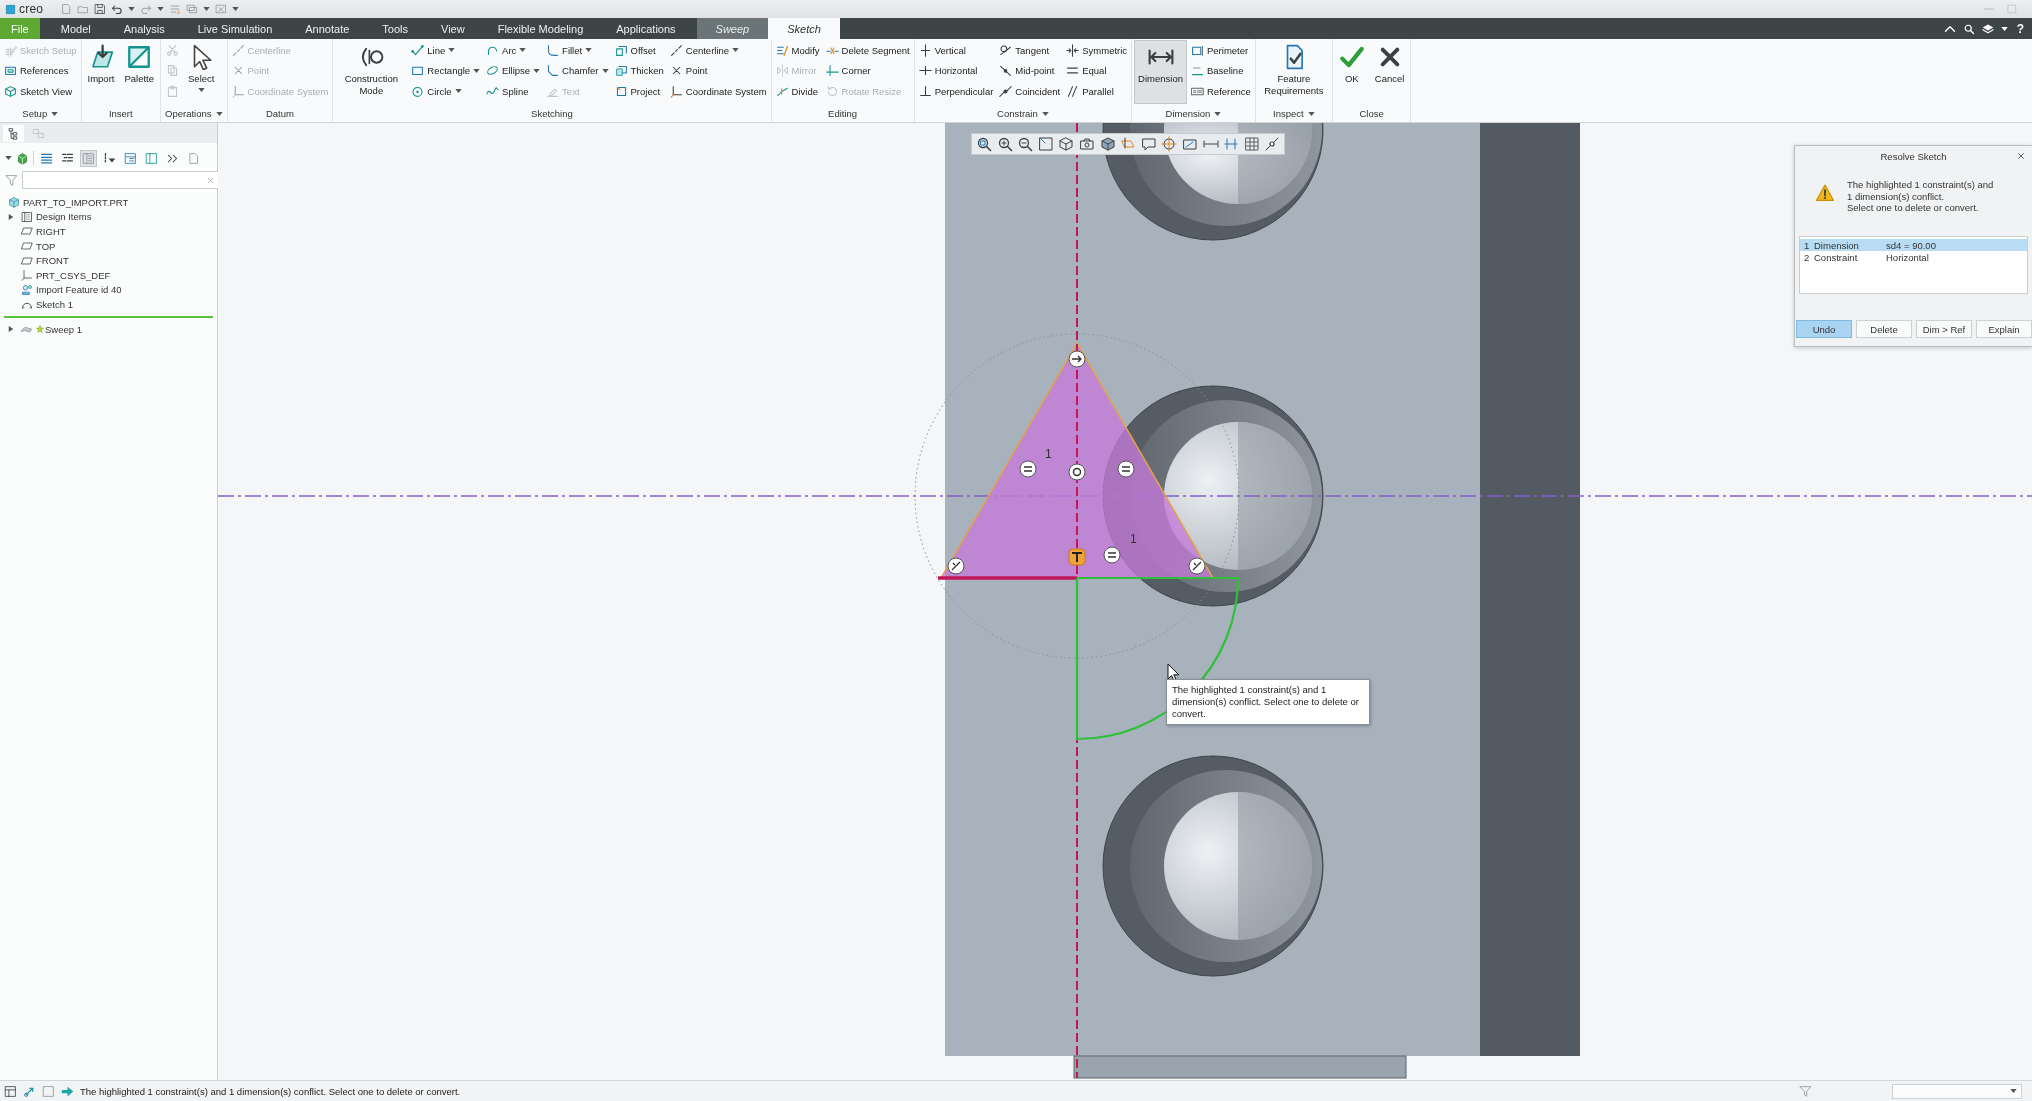  I want to click on menu-tab: Annotate, so click(327, 28).